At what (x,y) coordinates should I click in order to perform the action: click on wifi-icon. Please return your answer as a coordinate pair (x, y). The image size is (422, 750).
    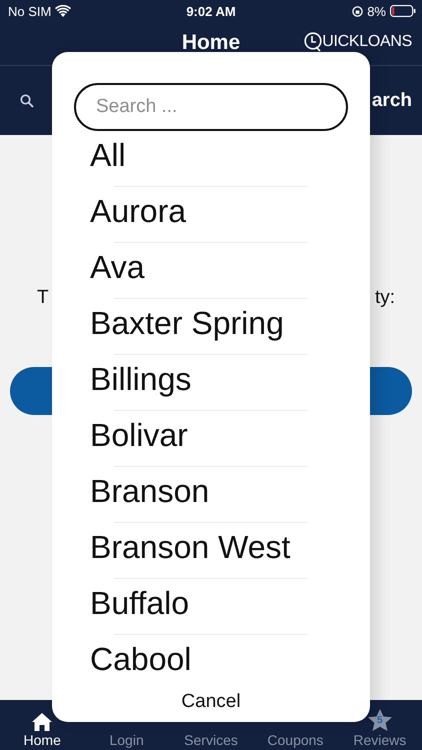
    Looking at the image, I should click on (63, 11).